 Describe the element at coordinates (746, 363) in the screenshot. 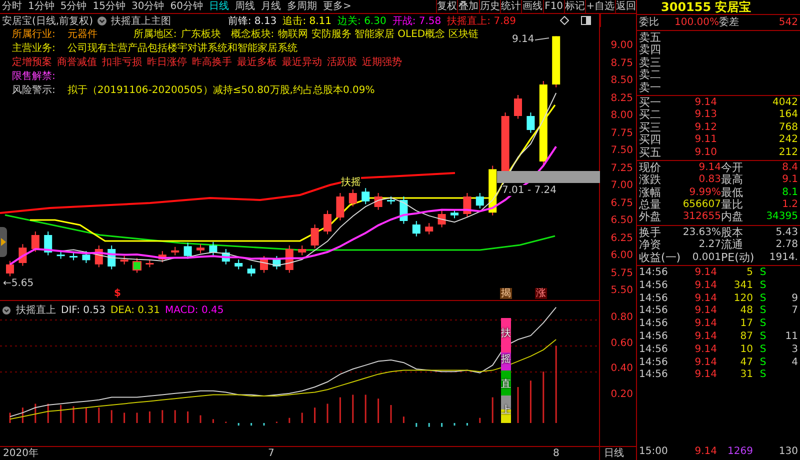

I see `tick-volume: 47` at that location.